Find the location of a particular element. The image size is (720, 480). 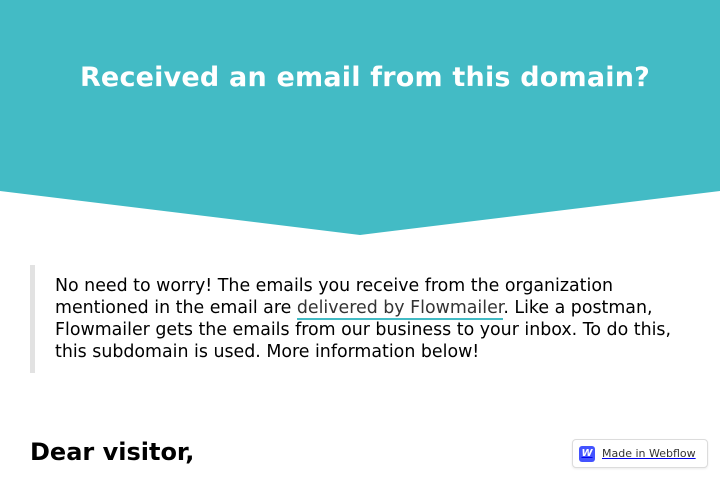

greeting-heading: Dear visitor, is located at coordinates (112, 452).